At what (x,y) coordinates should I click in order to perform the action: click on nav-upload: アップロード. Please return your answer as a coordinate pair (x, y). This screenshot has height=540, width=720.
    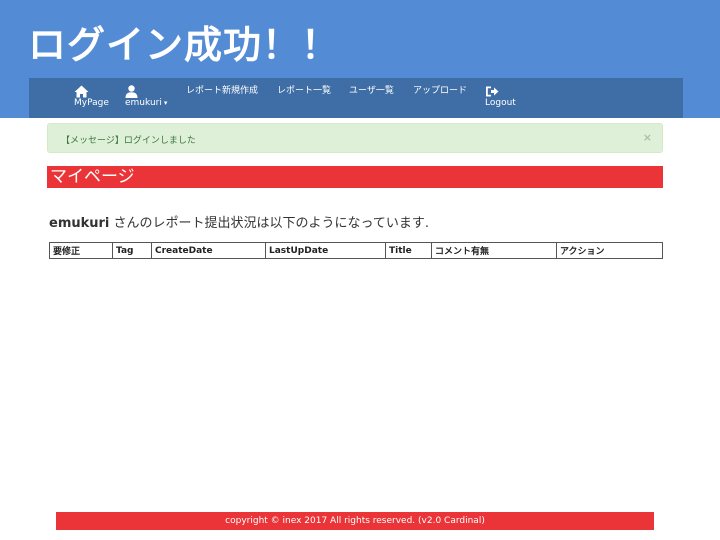
    Looking at the image, I should click on (440, 91).